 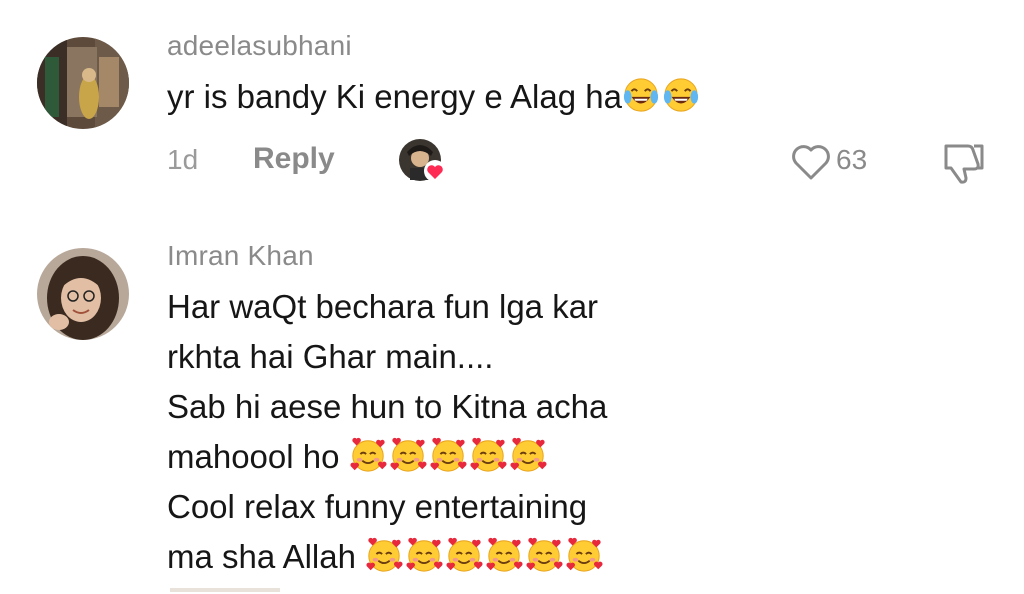 I want to click on comment-username: Imran Khan, so click(x=240, y=256).